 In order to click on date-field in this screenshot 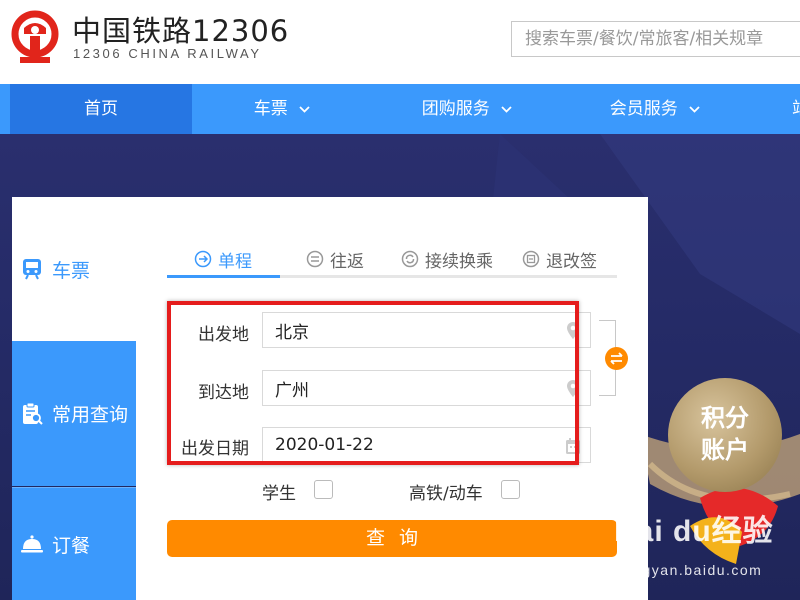, I will do `click(426, 445)`.